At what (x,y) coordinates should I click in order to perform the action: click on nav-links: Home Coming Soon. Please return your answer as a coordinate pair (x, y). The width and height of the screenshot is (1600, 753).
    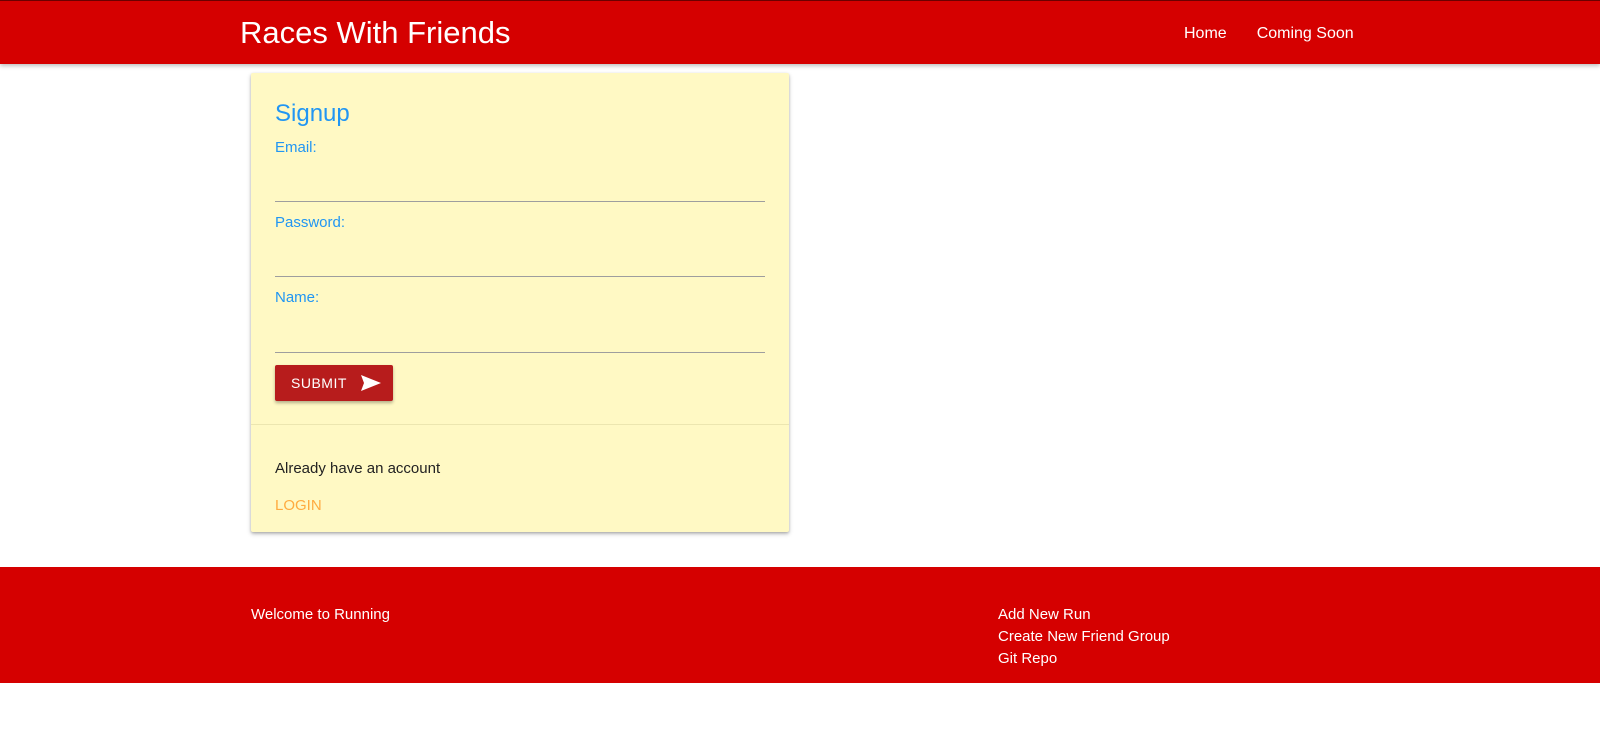
    Looking at the image, I should click on (1269, 34).